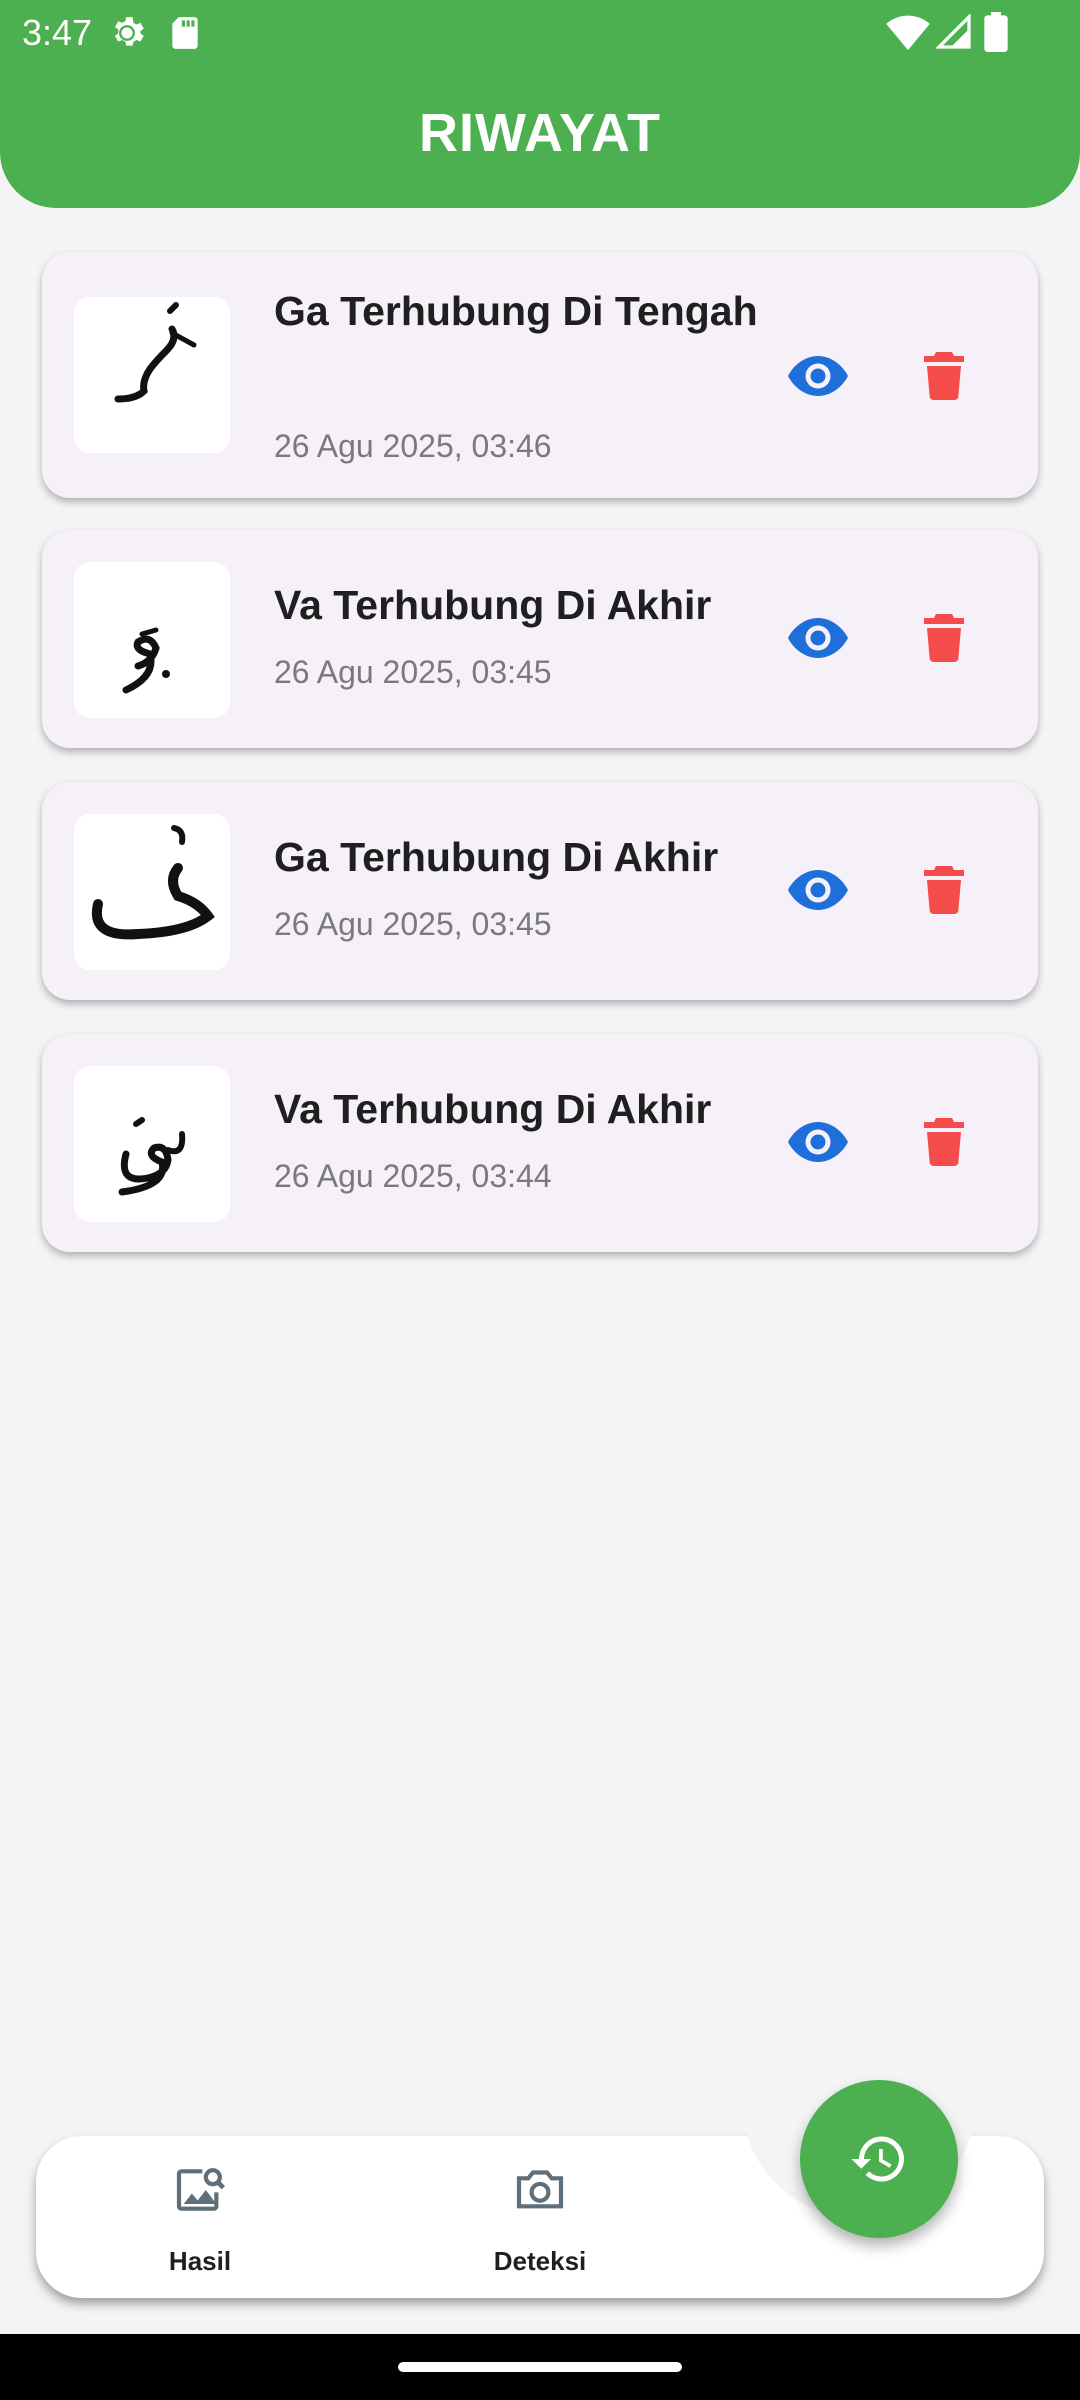 The width and height of the screenshot is (1080, 2400). Describe the element at coordinates (996, 32) in the screenshot. I see `battery-status-icon` at that location.